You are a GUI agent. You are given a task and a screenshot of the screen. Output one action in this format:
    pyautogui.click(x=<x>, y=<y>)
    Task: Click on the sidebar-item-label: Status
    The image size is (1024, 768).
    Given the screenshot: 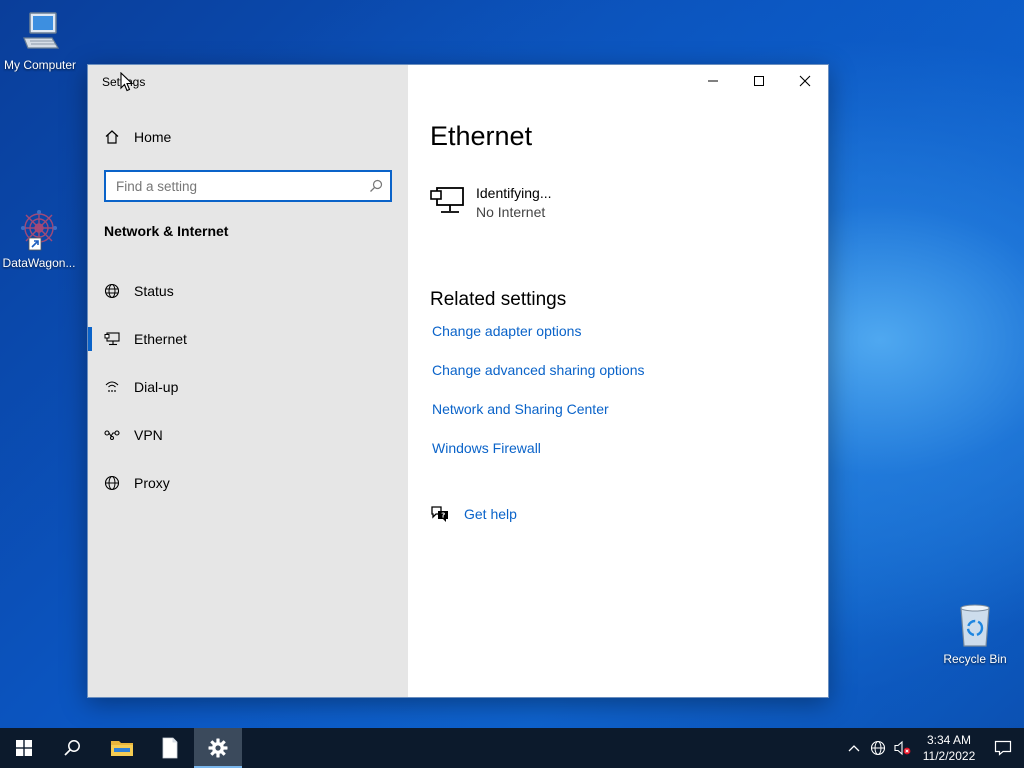 What is the action you would take?
    pyautogui.click(x=154, y=291)
    